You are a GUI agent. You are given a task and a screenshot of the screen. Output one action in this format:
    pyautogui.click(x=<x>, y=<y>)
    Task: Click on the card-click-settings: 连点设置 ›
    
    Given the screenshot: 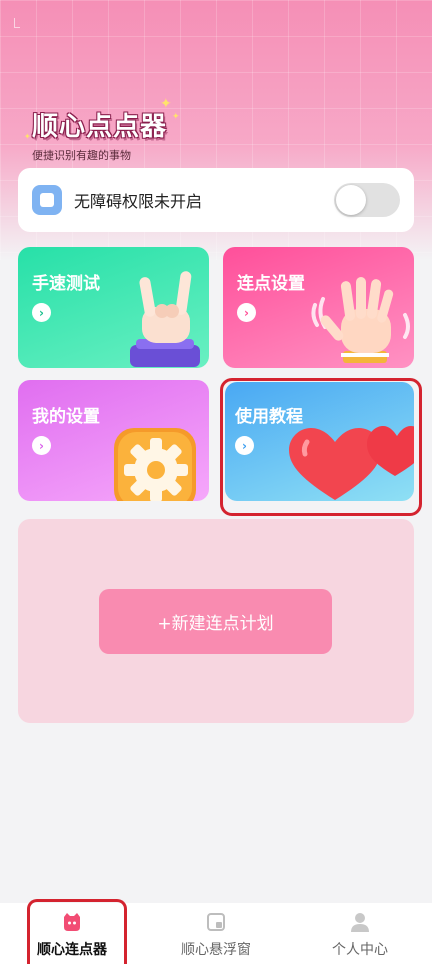 What is the action you would take?
    pyautogui.click(x=318, y=307)
    